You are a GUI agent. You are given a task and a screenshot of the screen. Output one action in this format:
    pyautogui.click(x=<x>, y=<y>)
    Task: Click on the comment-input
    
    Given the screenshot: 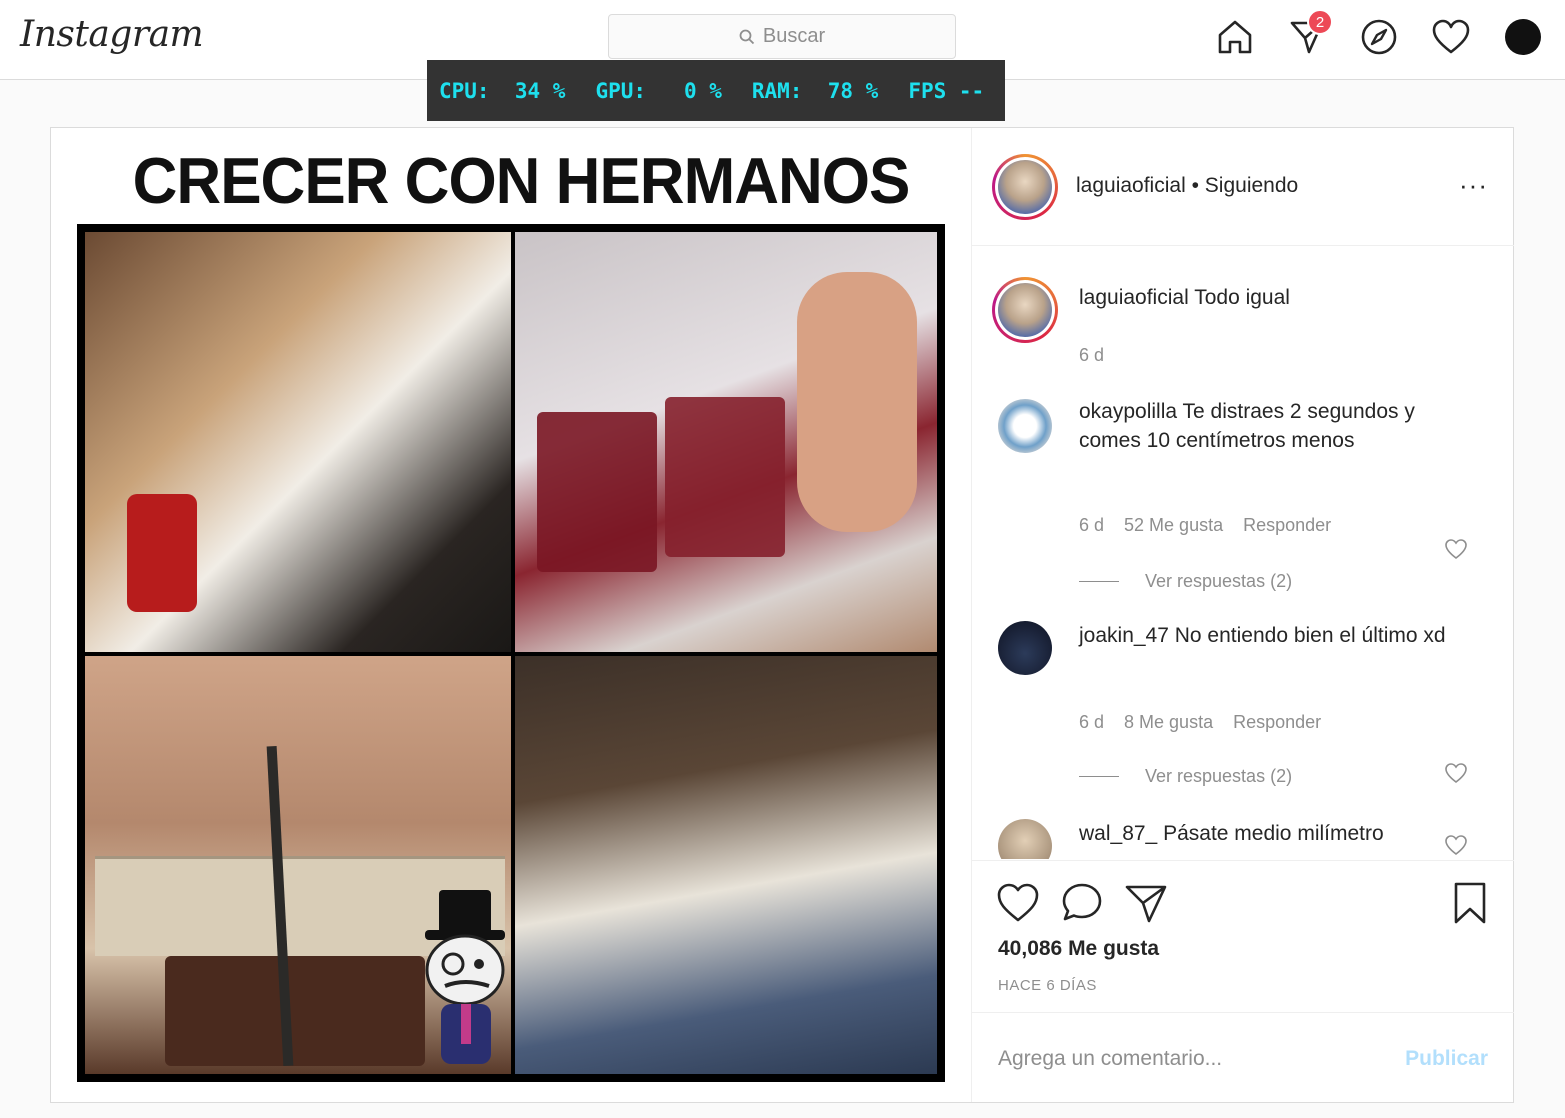 What is the action you would take?
    pyautogui.click(x=1188, y=1059)
    